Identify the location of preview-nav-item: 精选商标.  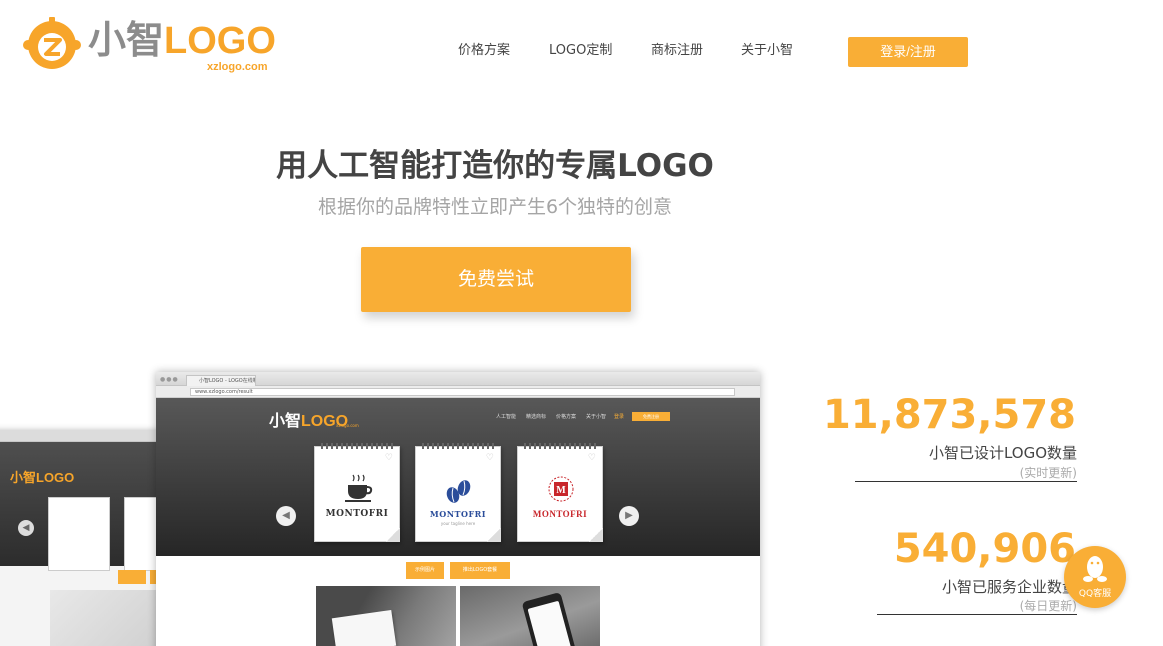
(536, 417).